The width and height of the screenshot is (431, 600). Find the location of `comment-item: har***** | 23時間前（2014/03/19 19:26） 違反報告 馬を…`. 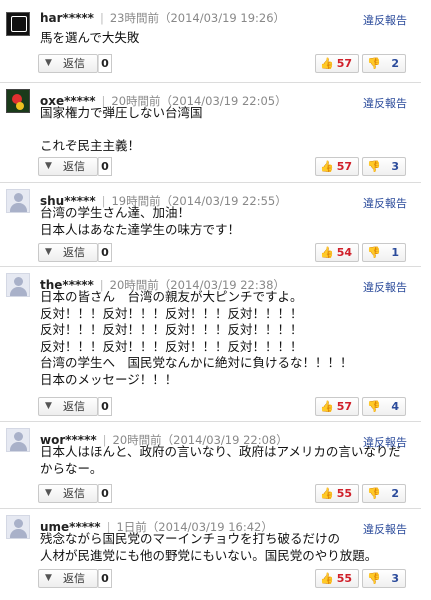

comment-item: har***** | 23時間前（2014/03/19 19:26） 違反報告 馬を… is located at coordinates (210, 41).